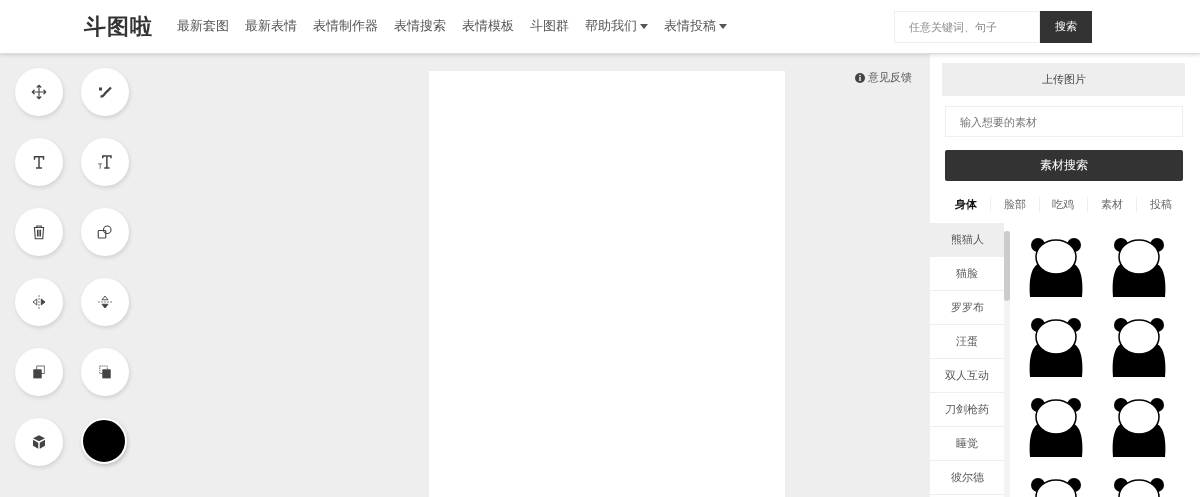 The image size is (1200, 497). Describe the element at coordinates (1112, 204) in the screenshot. I see `category-tab: 素材` at that location.